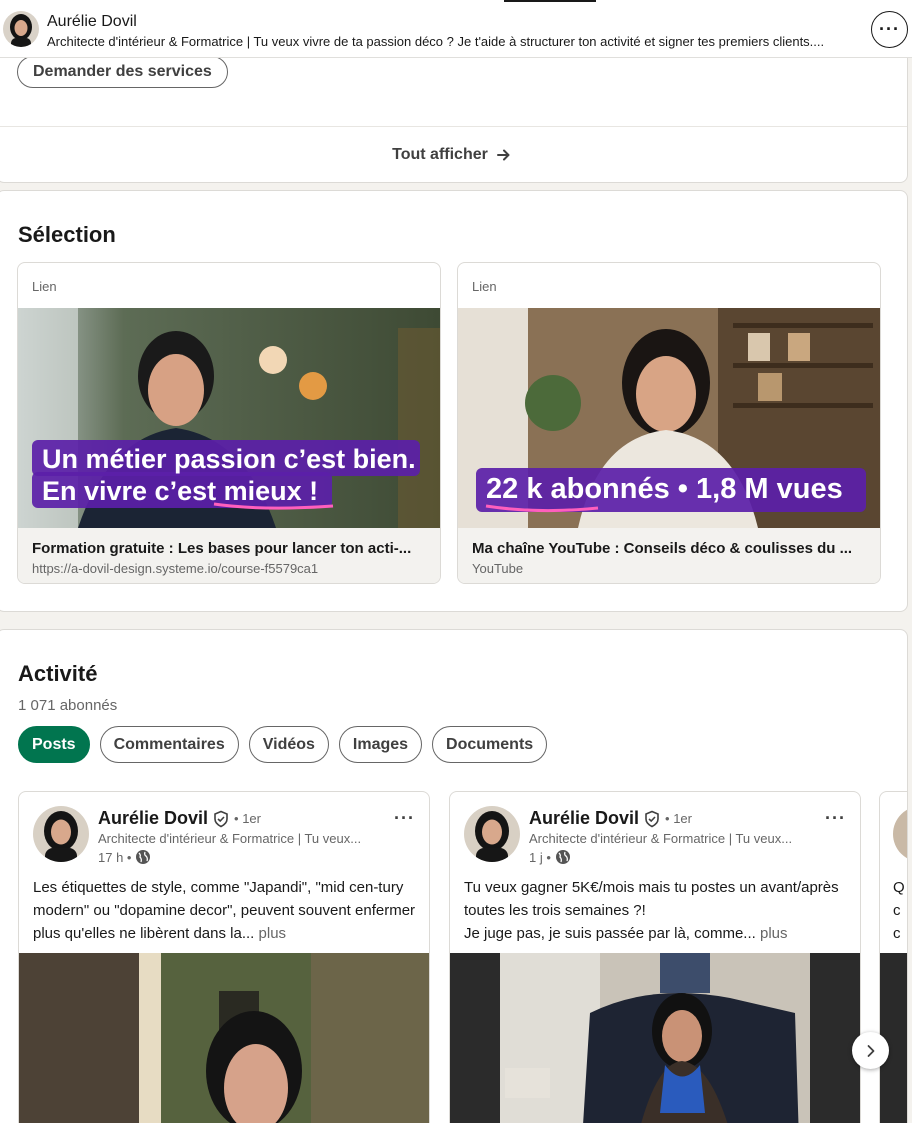 The height and width of the screenshot is (1123, 912). I want to click on avatar, so click(21, 29).